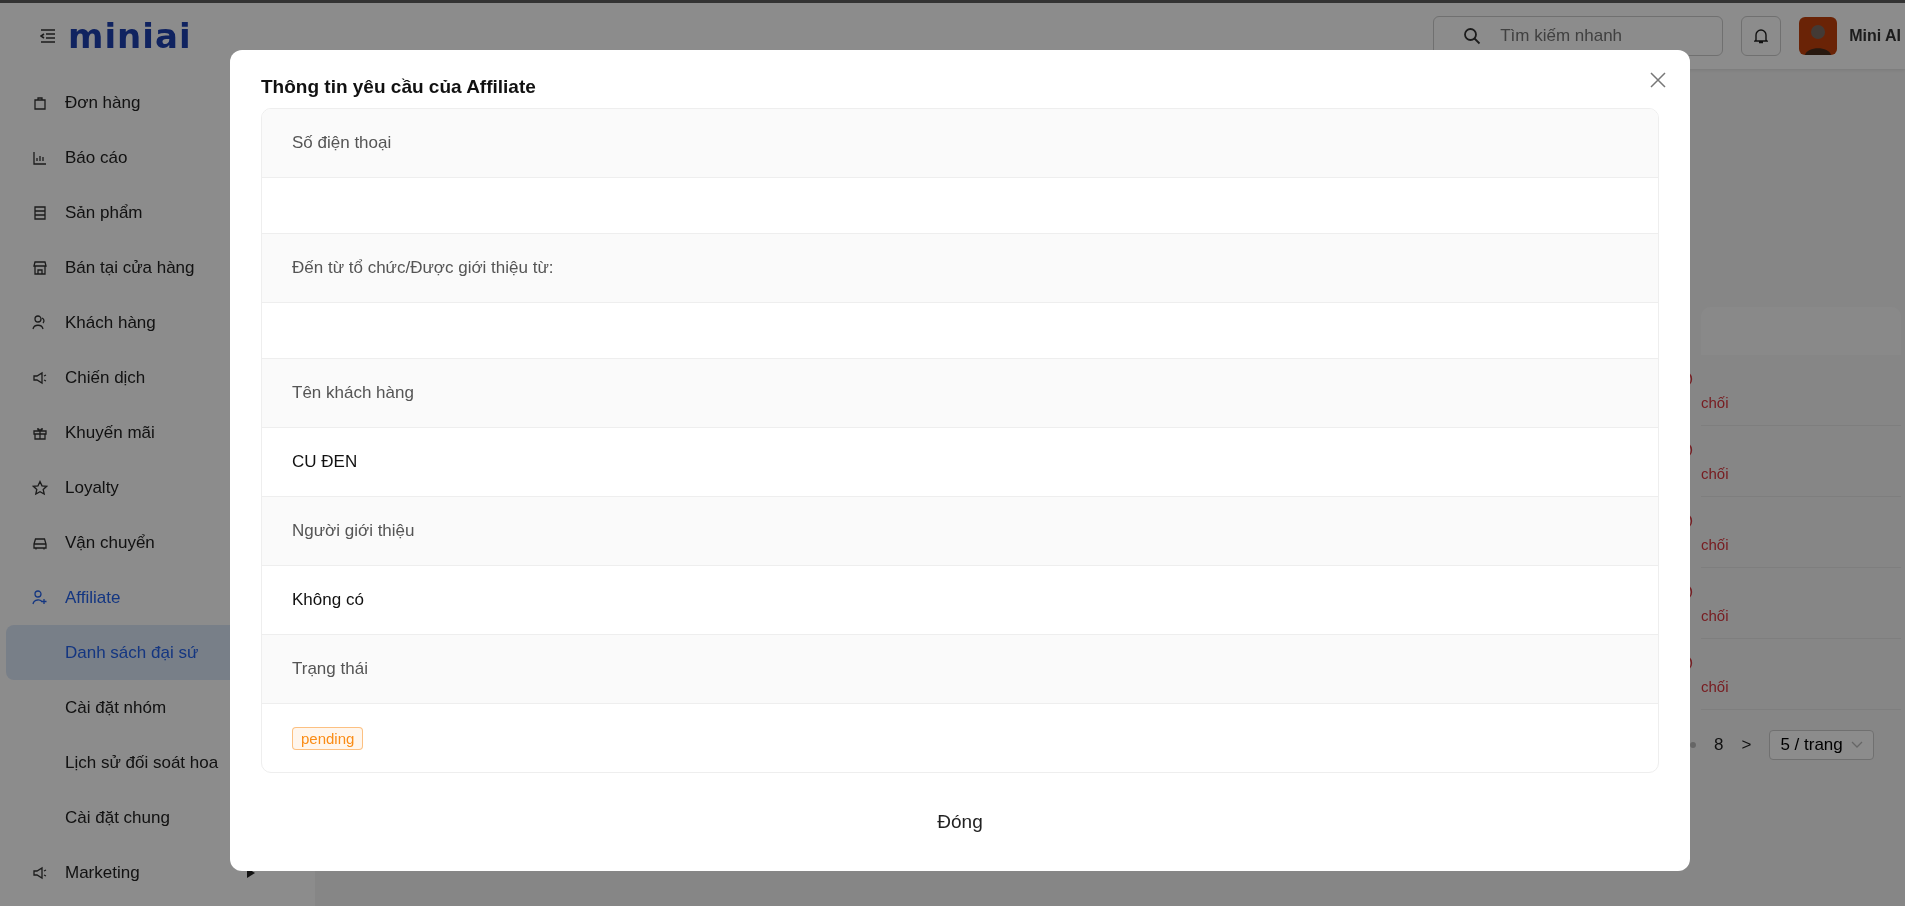 This screenshot has height=906, width=1905. I want to click on star-icon, so click(40, 487).